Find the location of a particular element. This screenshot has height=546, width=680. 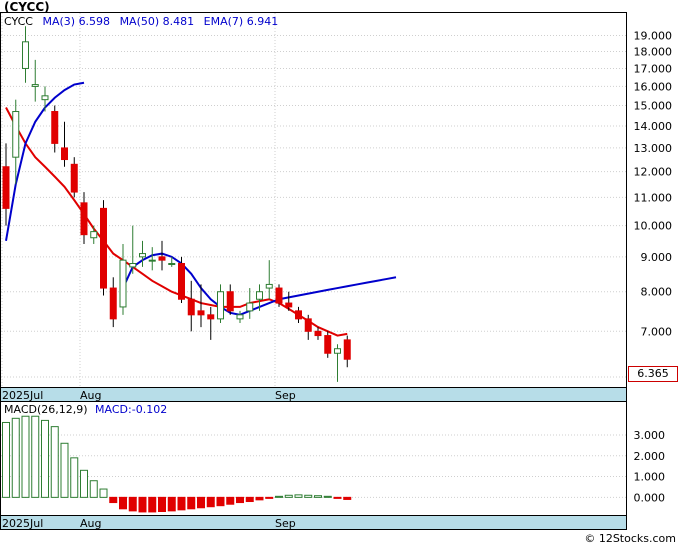

macd-label: MACD(26,12,9) is located at coordinates (46, 409).